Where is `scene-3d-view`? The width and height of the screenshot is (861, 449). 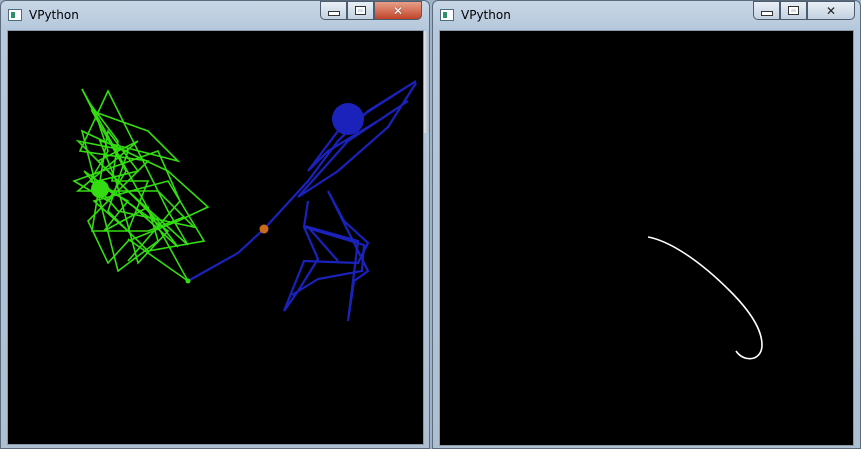 scene-3d-view is located at coordinates (705, 298).